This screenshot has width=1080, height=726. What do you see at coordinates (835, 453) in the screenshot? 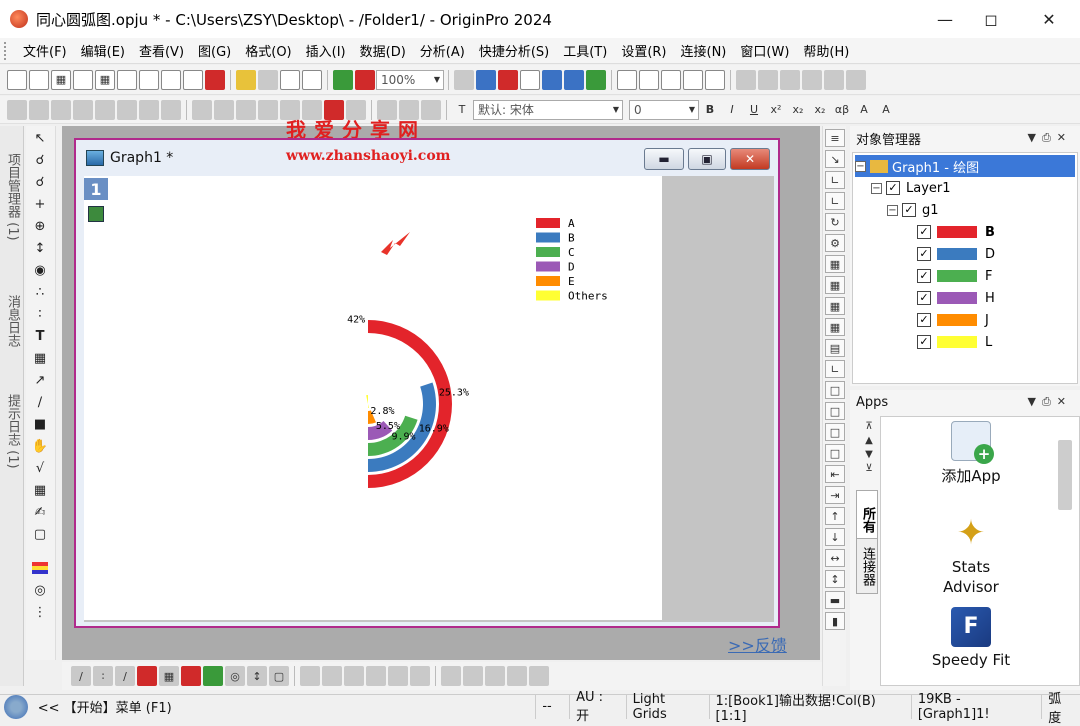
I see `frame4-icon: □` at bounding box center [835, 453].